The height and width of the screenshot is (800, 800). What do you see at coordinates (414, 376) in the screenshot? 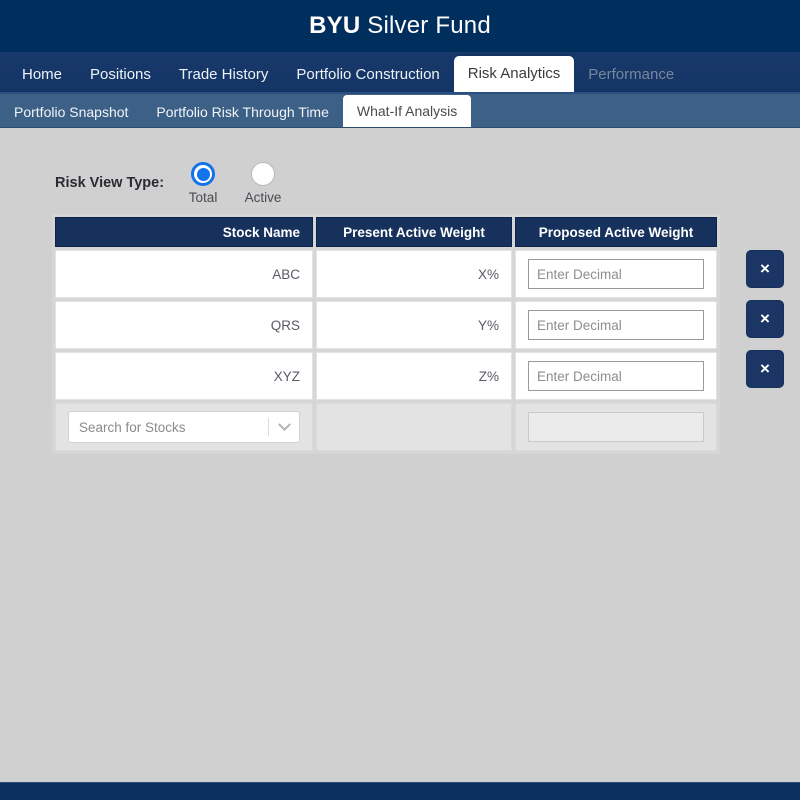
I see `cell-present-weight-3: Z%` at bounding box center [414, 376].